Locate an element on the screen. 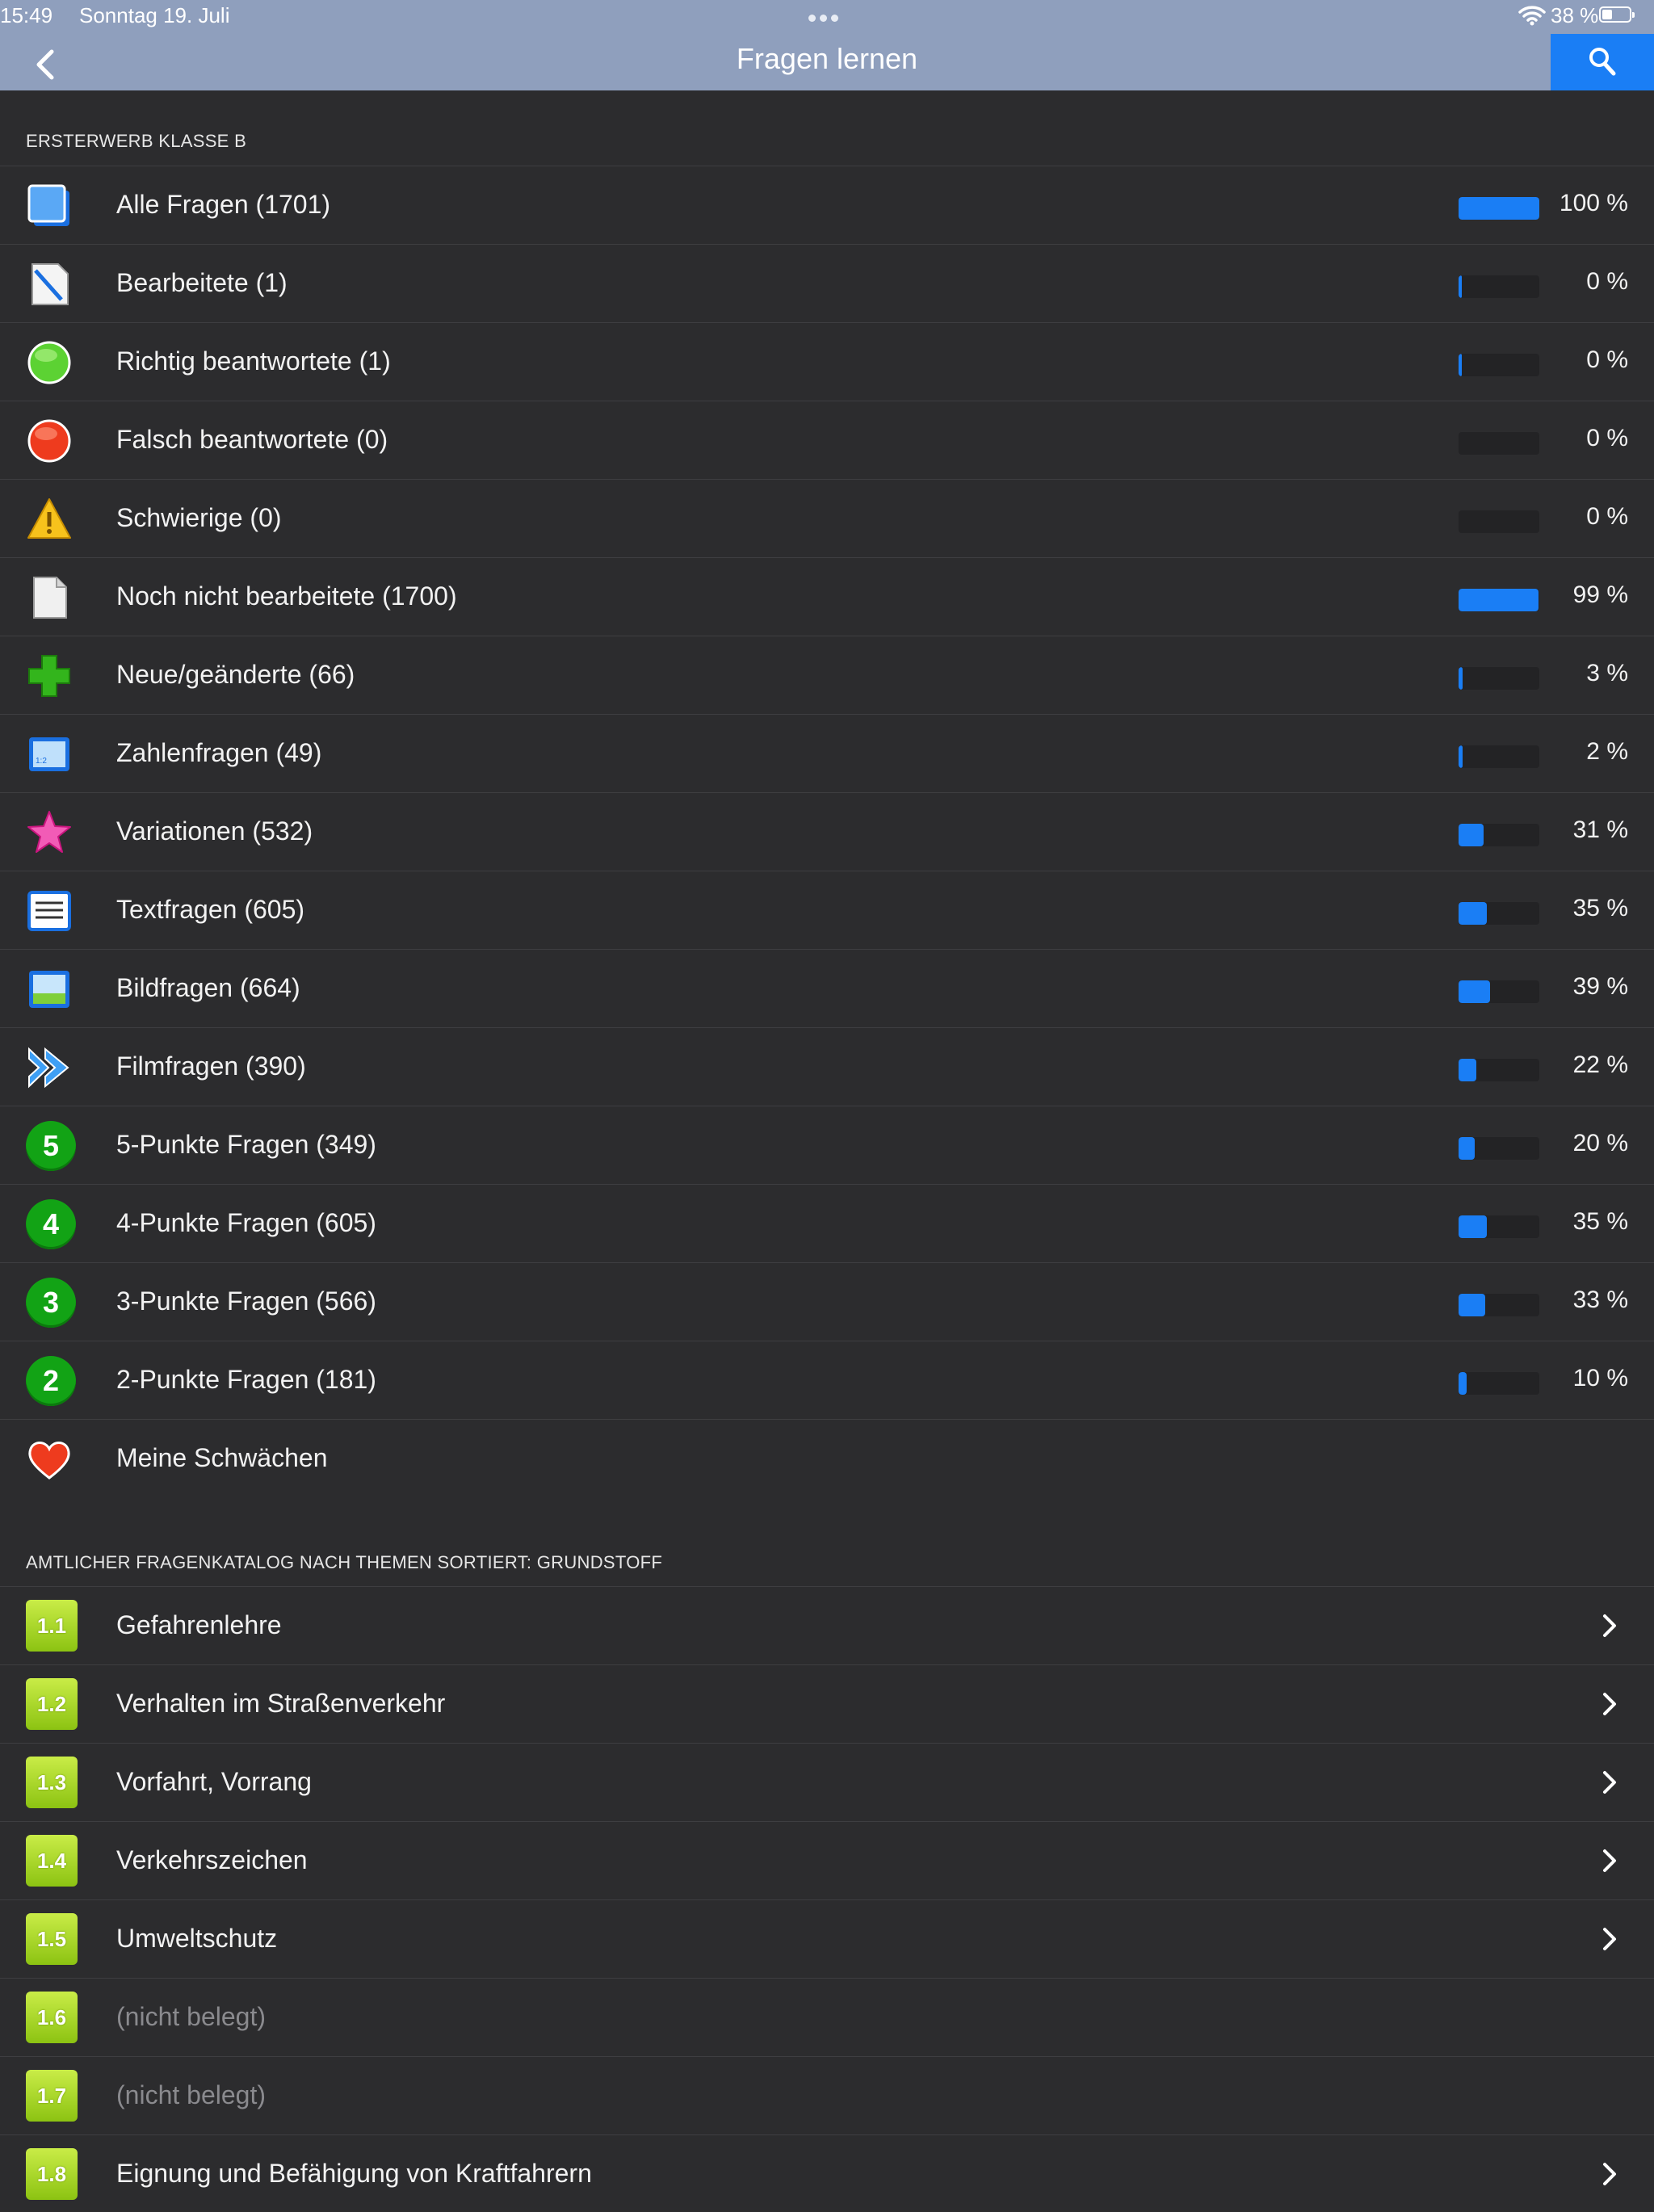 This screenshot has height=2212, width=1654. progress-percentage: 31 % is located at coordinates (1600, 829).